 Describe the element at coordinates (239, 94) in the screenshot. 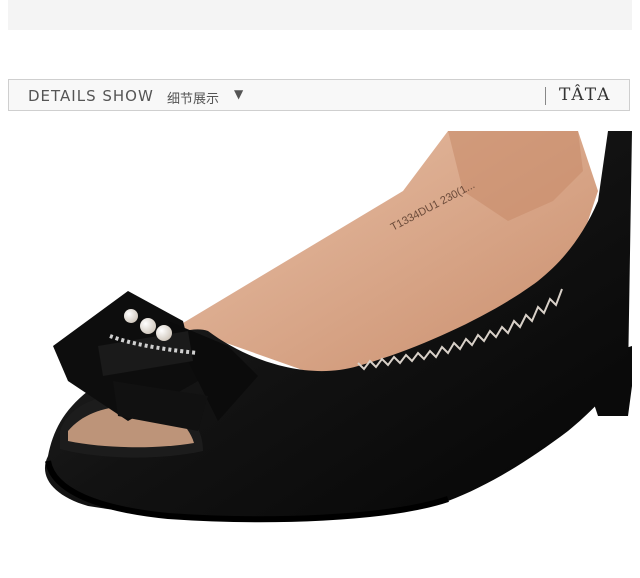

I see `caret-down-icon: ▼` at that location.